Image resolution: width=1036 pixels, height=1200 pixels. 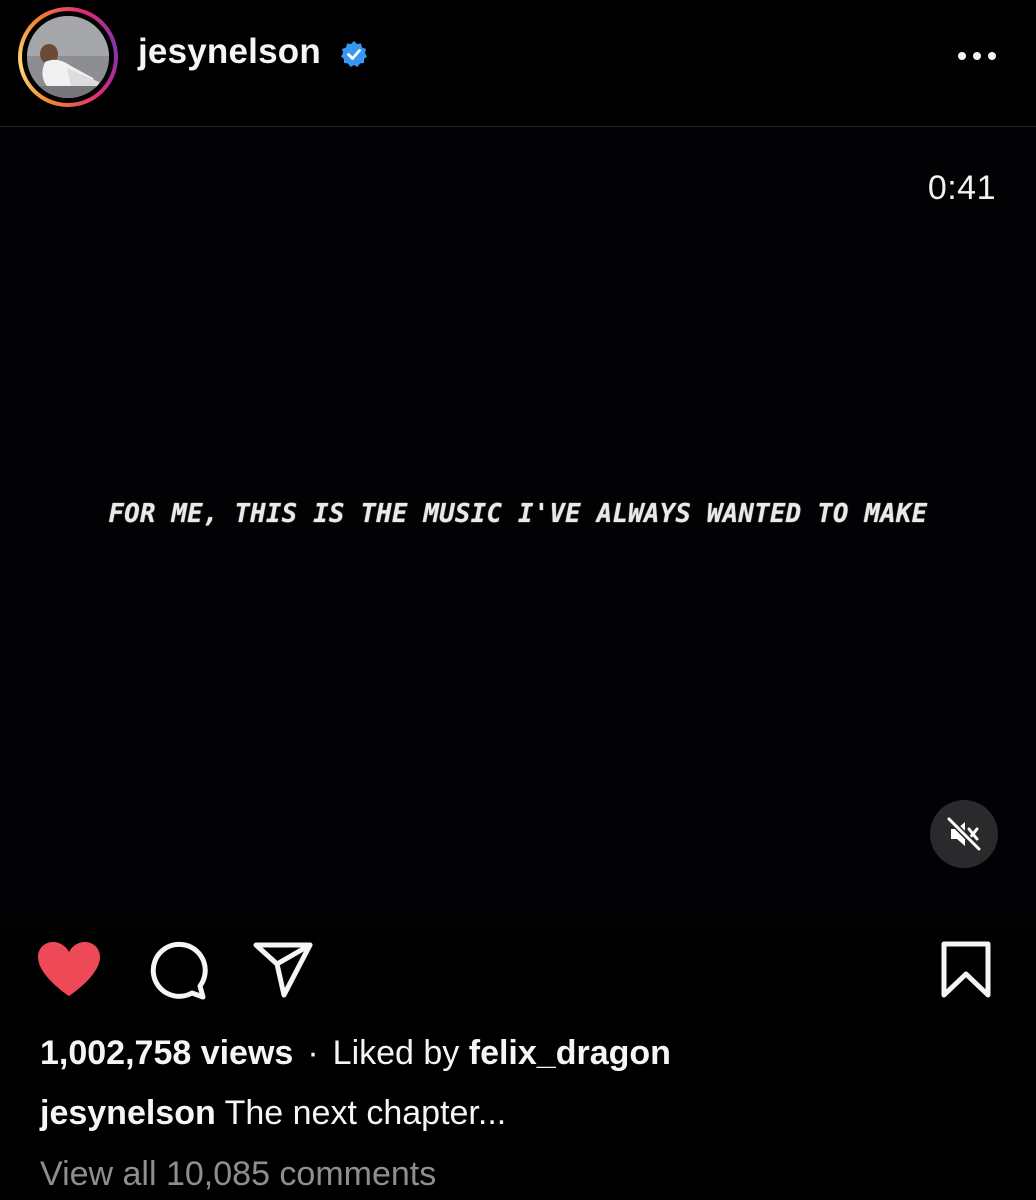 I want to click on views-count: 1,002,758 views, so click(x=166, y=1053).